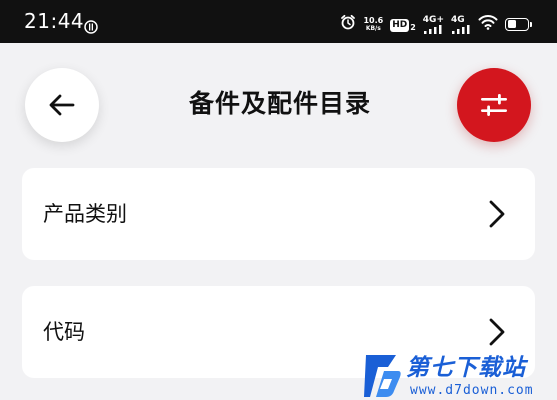  What do you see at coordinates (85, 214) in the screenshot?
I see `list-item-label: 产品类别` at bounding box center [85, 214].